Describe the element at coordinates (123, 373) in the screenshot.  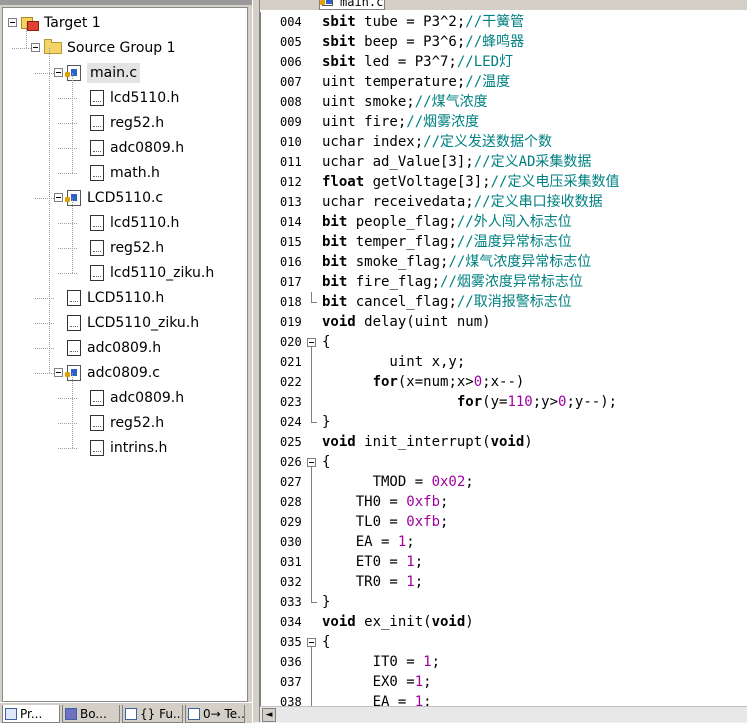
I see `tree-item-adc0809-c: adc0809.c` at that location.